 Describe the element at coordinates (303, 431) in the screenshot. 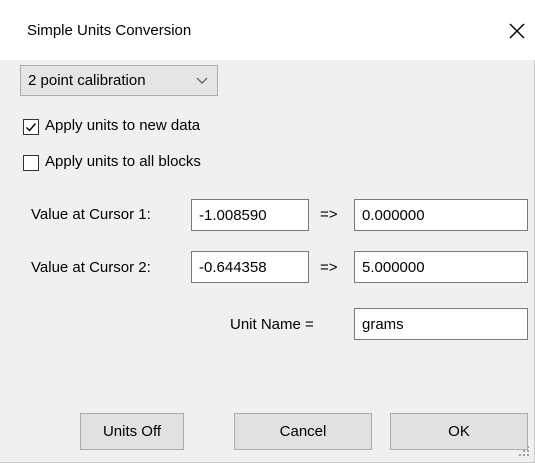

I see `cancel-button: Cancel` at that location.